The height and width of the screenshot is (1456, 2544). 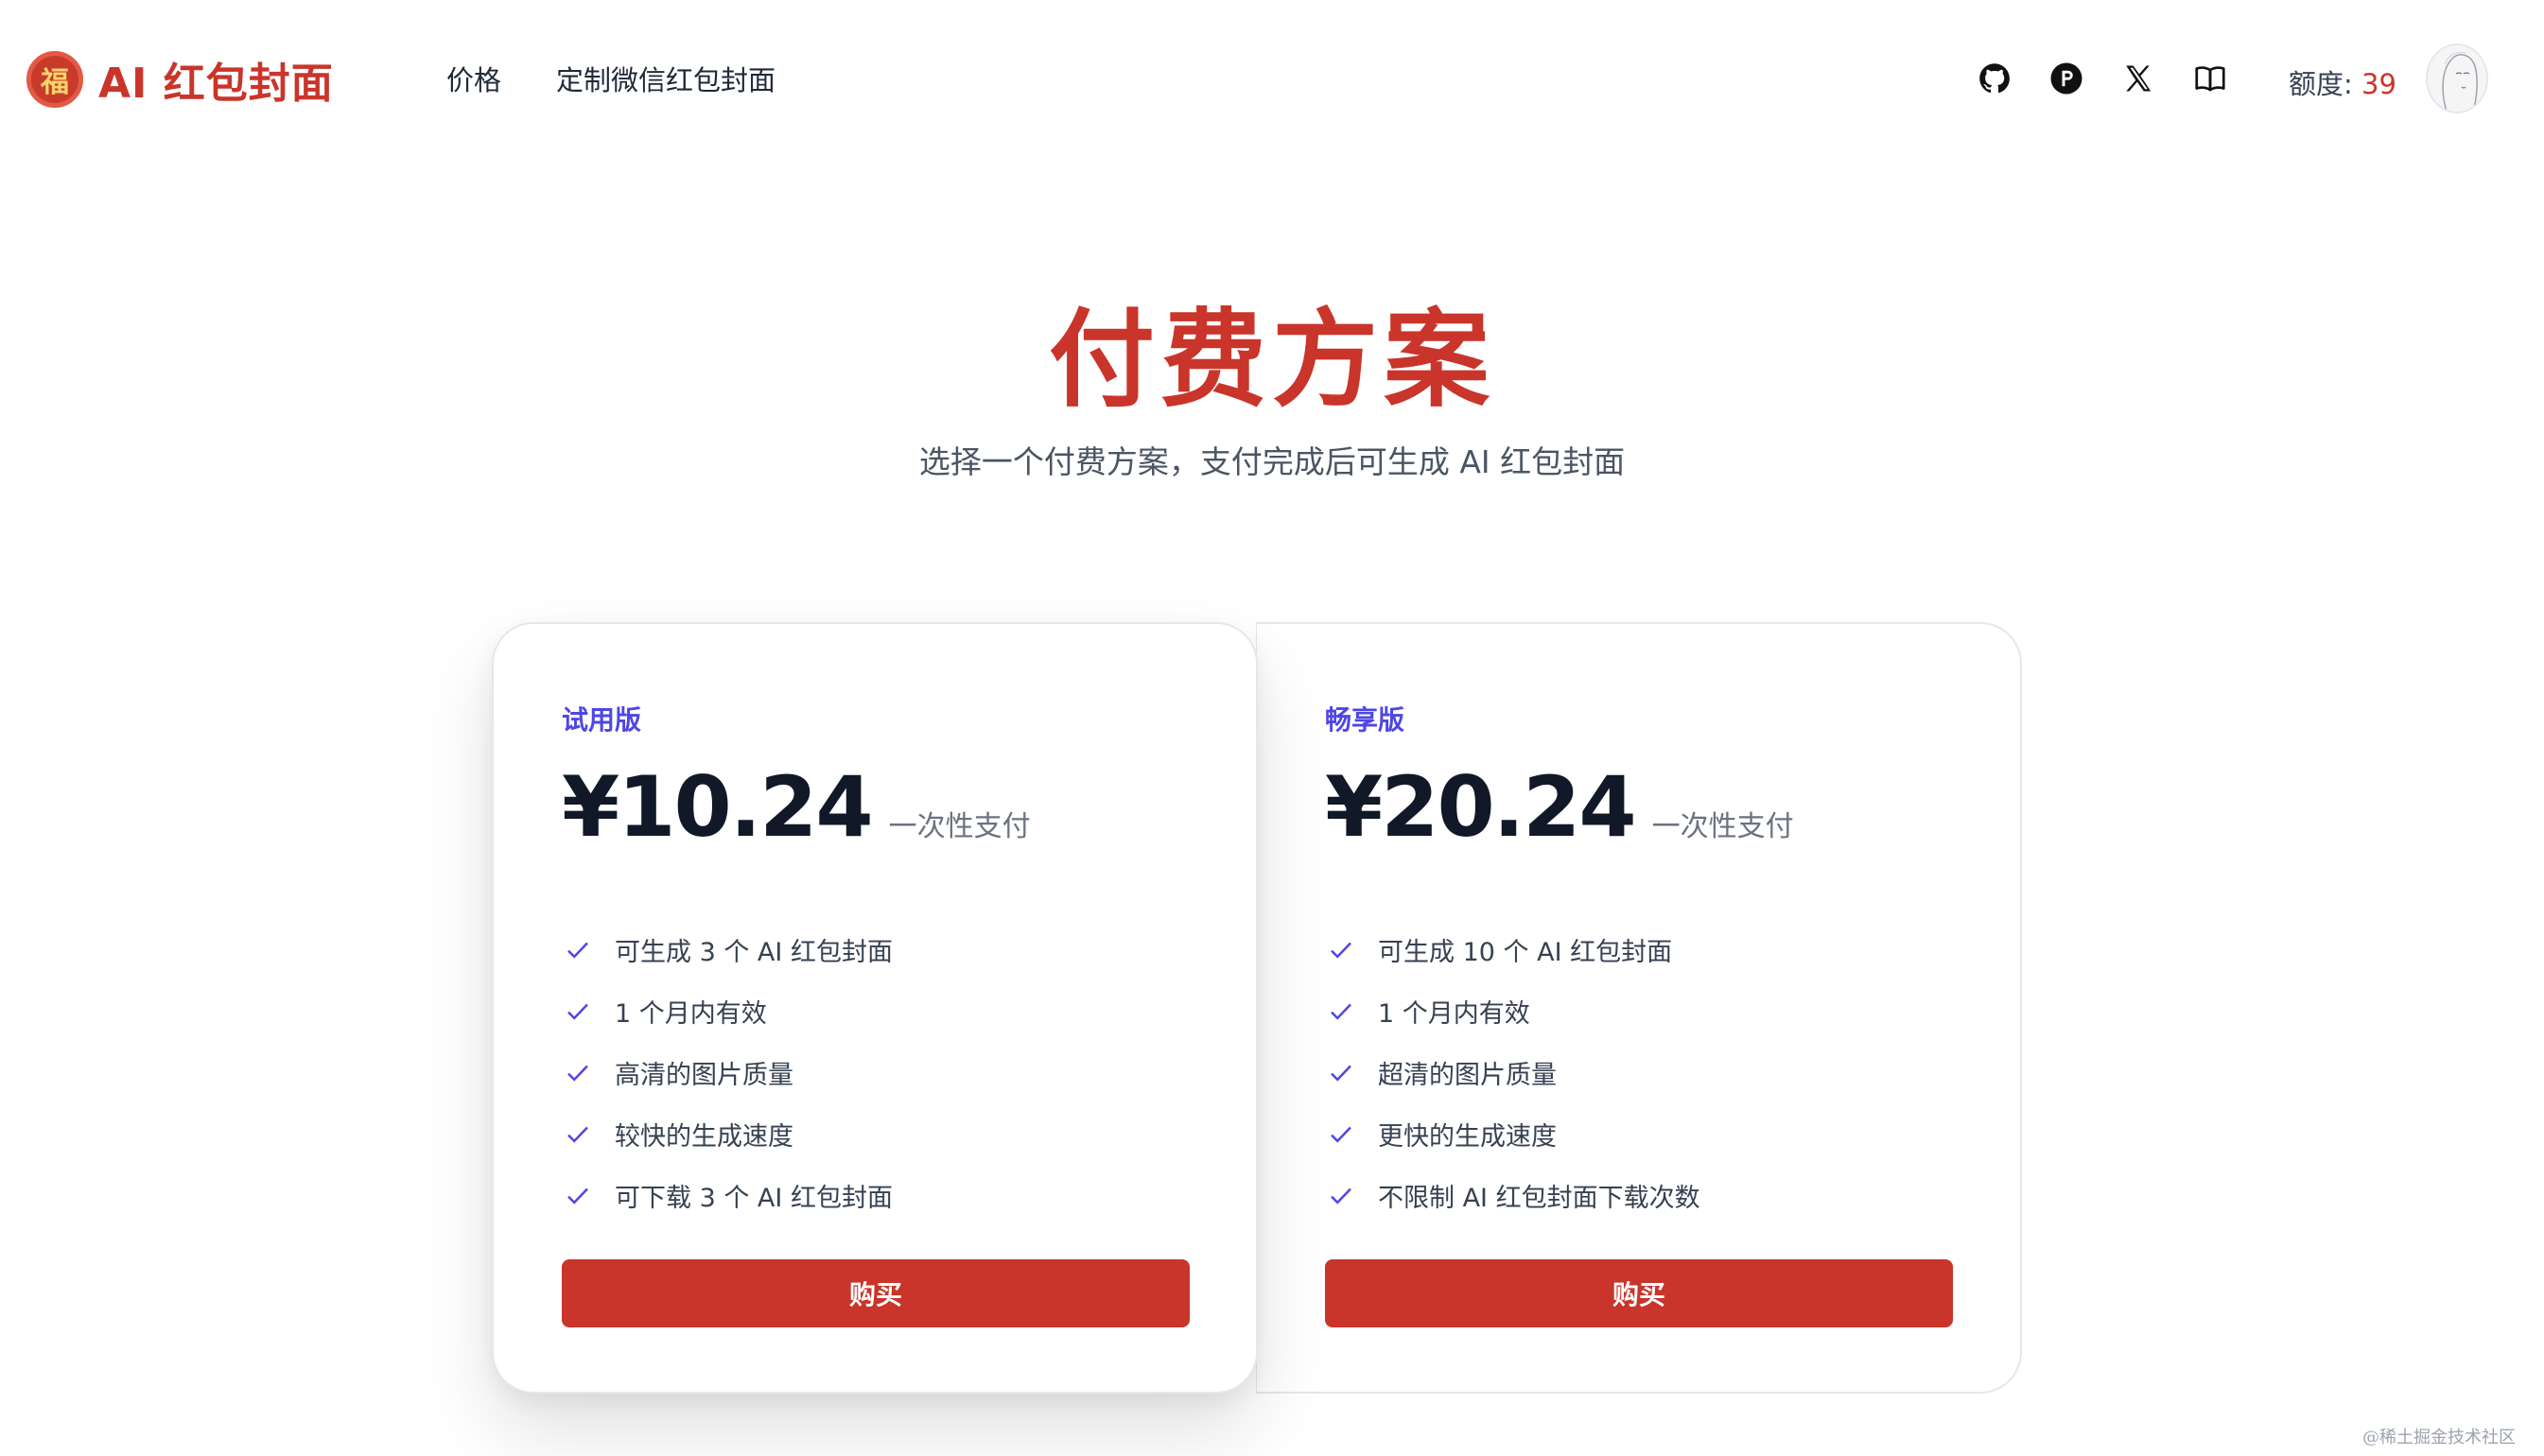 I want to click on feature-text: 可下载 3 个 AI 红包封面, so click(x=754, y=1198).